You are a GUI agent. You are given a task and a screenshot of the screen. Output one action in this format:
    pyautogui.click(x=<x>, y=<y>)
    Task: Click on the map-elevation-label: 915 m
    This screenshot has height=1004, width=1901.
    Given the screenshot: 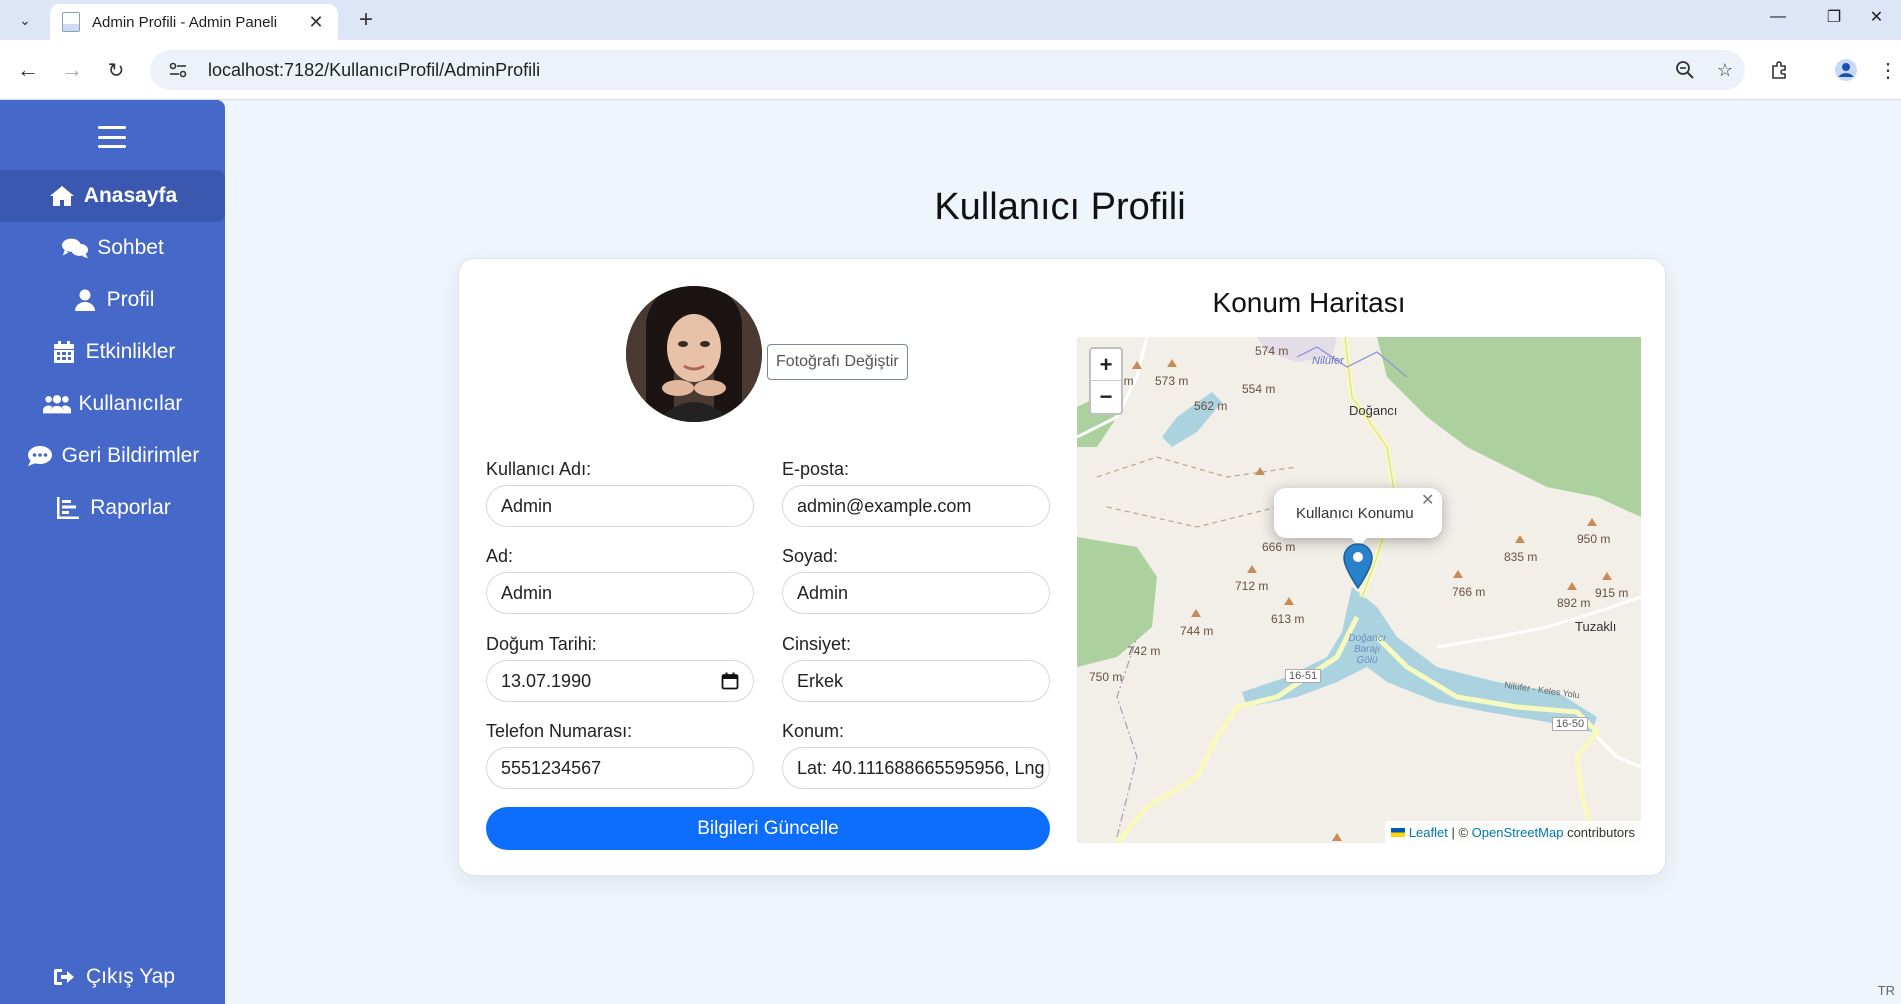 What is the action you would take?
    pyautogui.click(x=1612, y=593)
    